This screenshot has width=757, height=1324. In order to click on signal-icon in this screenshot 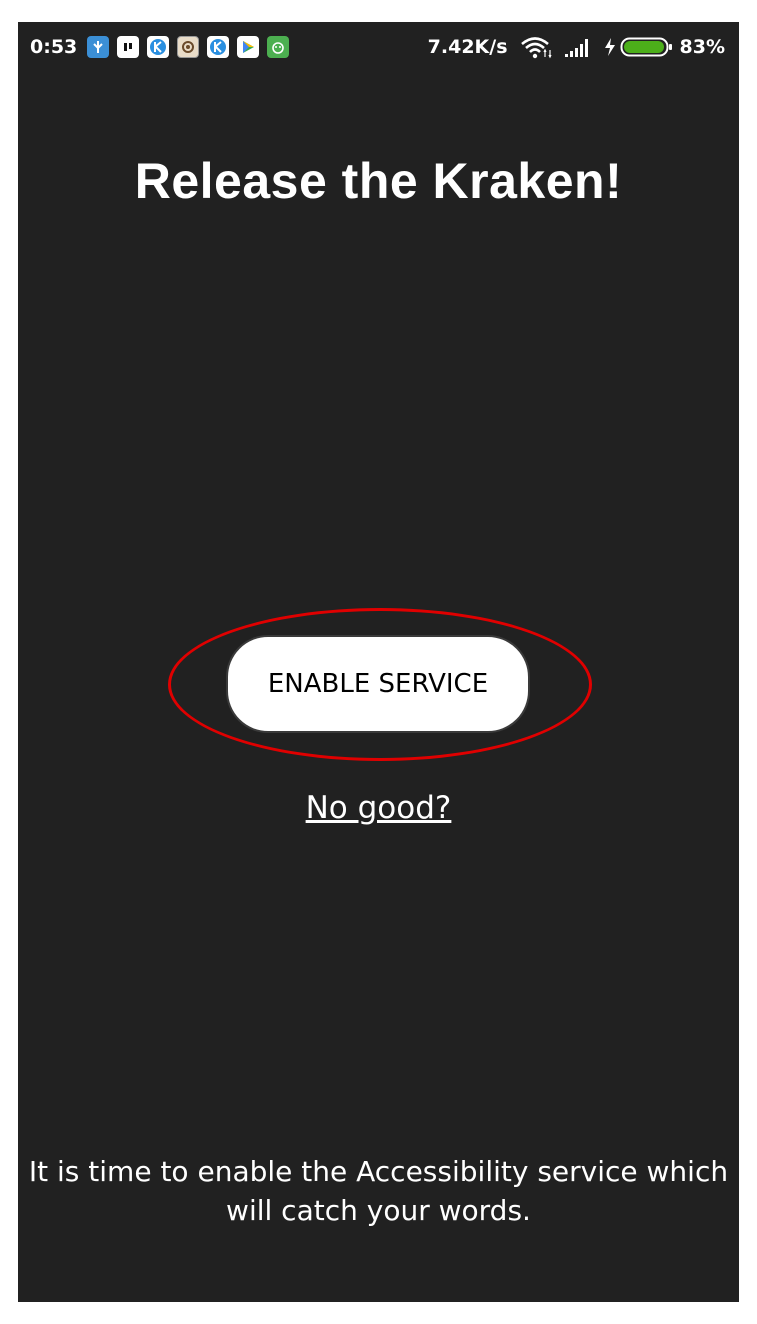, I will do `click(579, 47)`.